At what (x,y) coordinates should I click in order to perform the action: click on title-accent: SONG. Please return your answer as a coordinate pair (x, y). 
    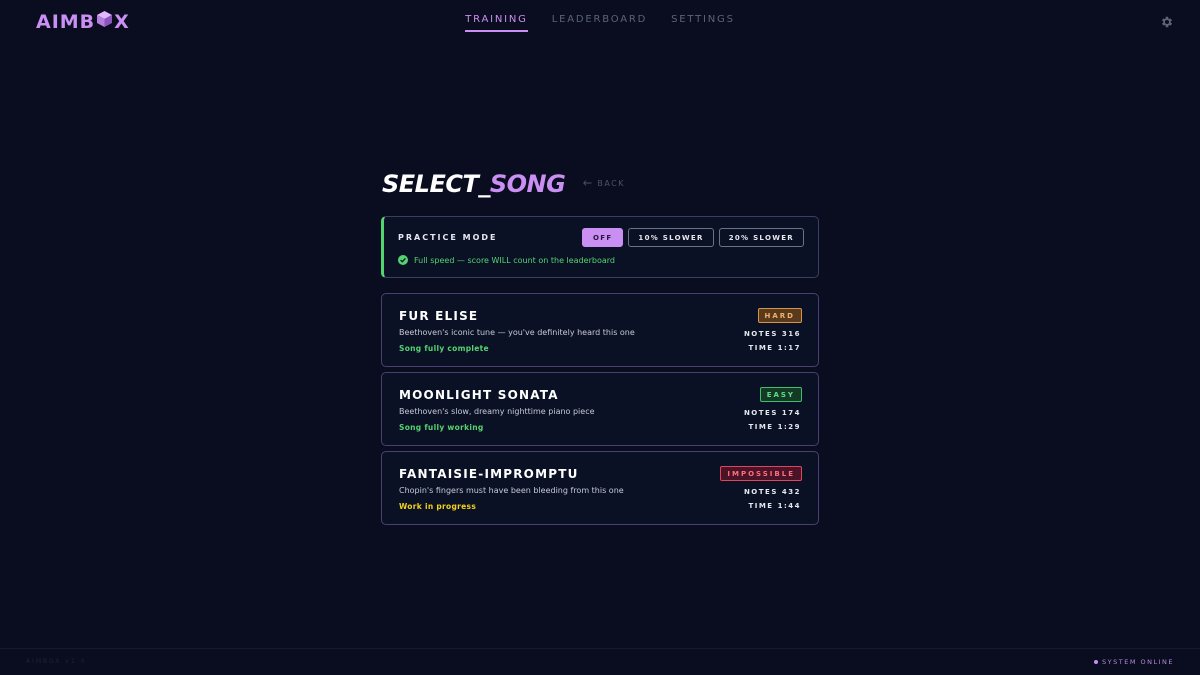
    Looking at the image, I should click on (527, 184).